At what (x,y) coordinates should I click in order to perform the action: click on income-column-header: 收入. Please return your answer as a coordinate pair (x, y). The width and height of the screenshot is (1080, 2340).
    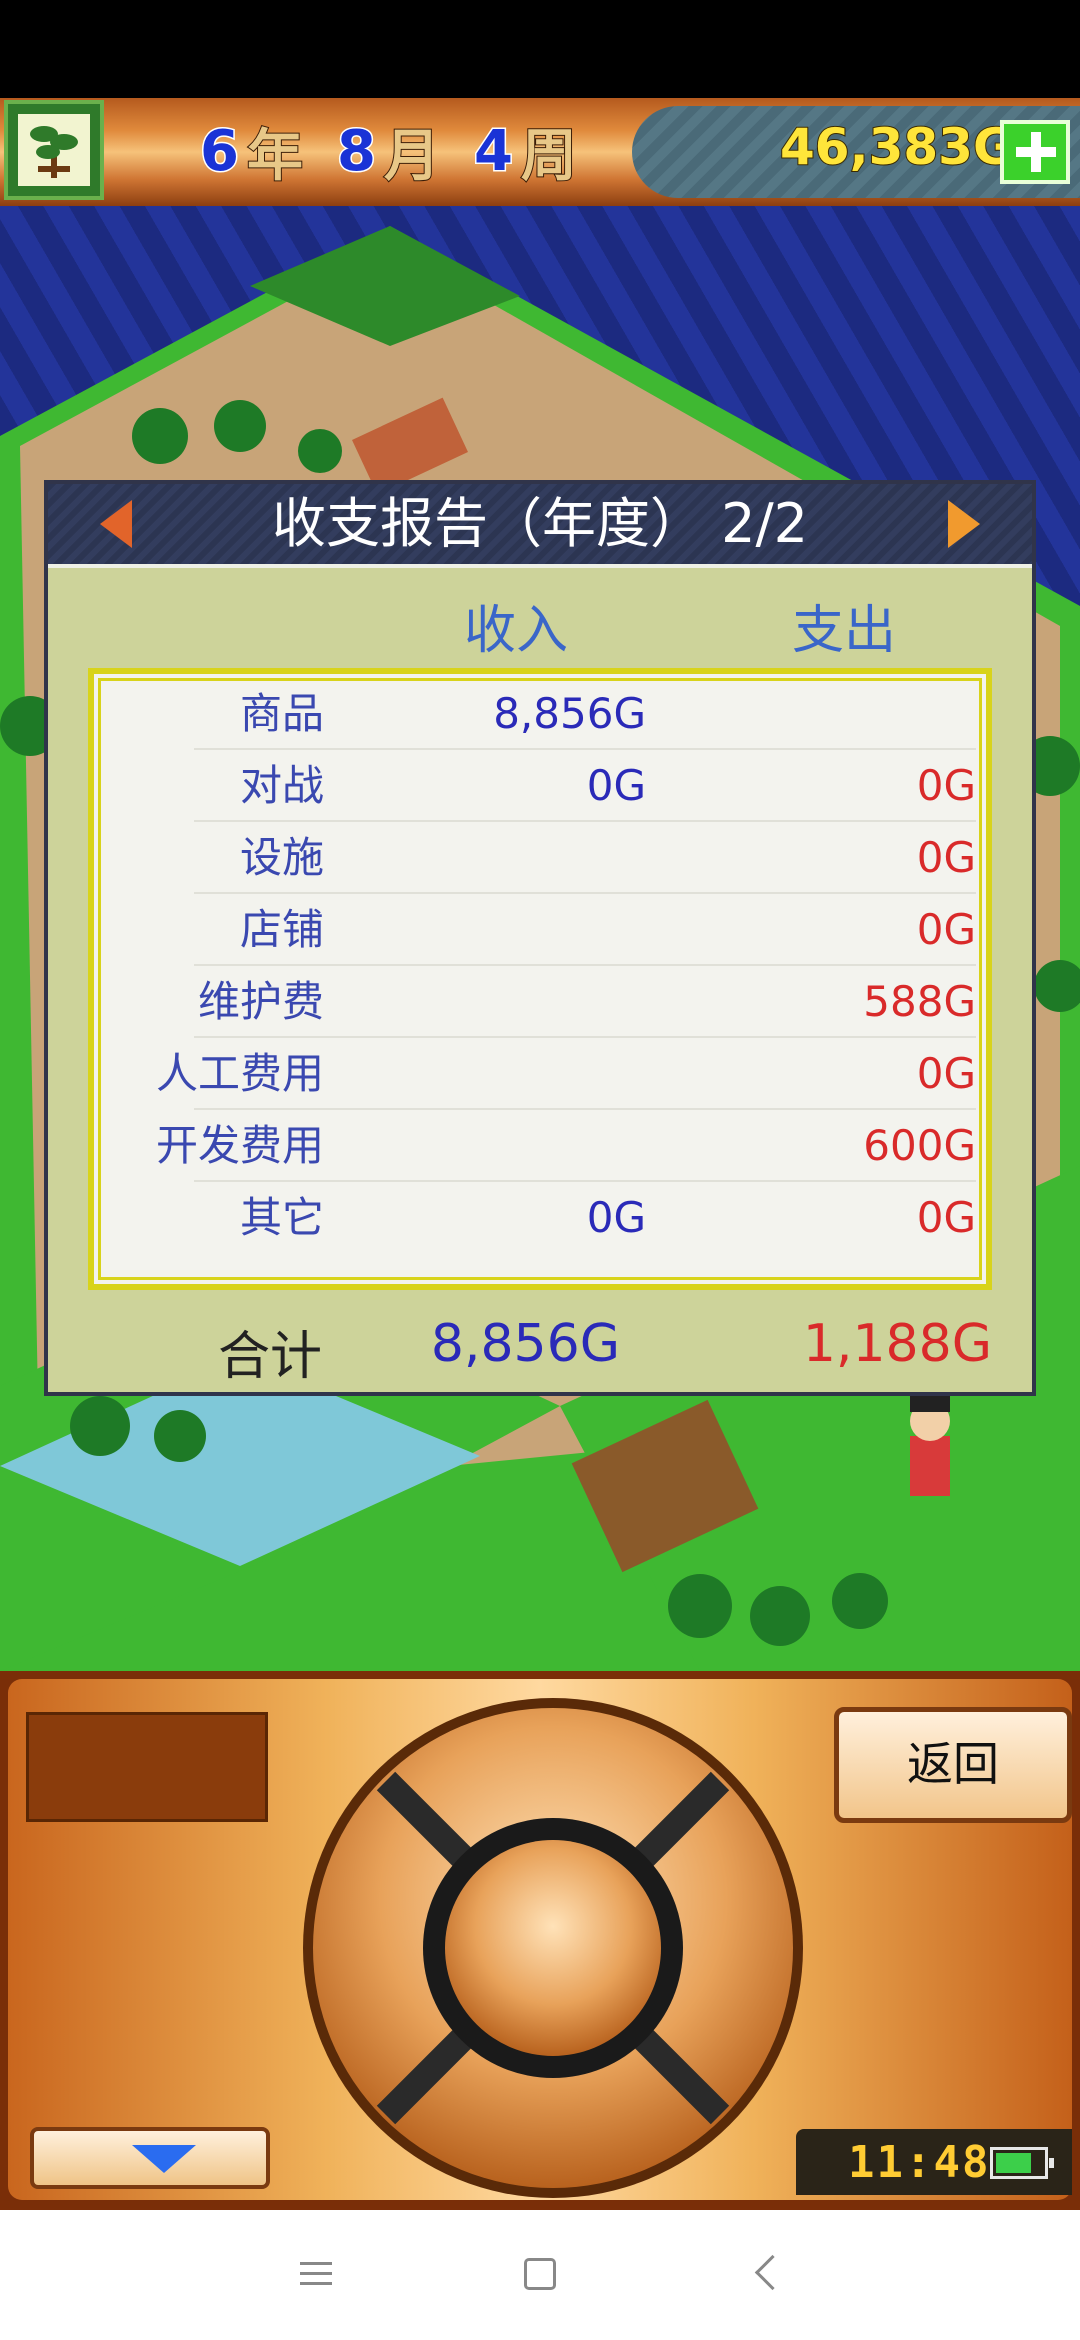
    Looking at the image, I should click on (516, 631).